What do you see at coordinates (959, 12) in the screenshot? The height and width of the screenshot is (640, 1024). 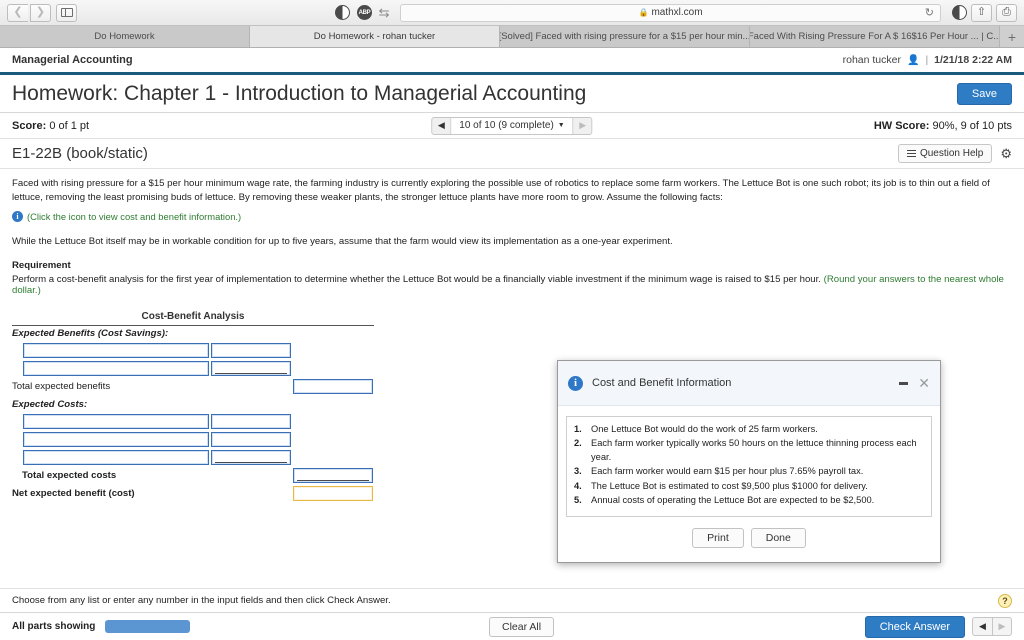 I see `reader-mode-icon` at bounding box center [959, 12].